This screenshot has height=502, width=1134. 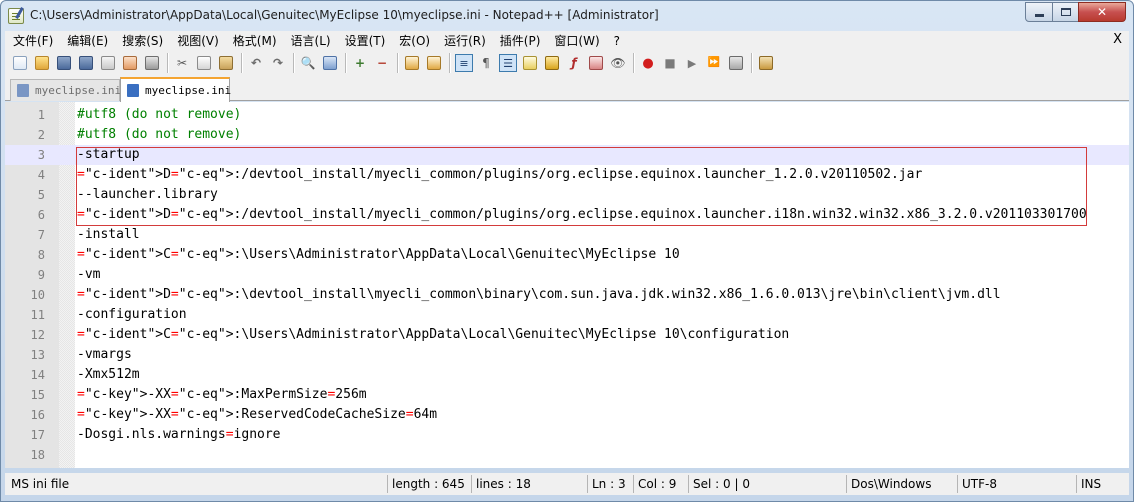 What do you see at coordinates (567, 235) in the screenshot?
I see `code-line: 7 -install` at bounding box center [567, 235].